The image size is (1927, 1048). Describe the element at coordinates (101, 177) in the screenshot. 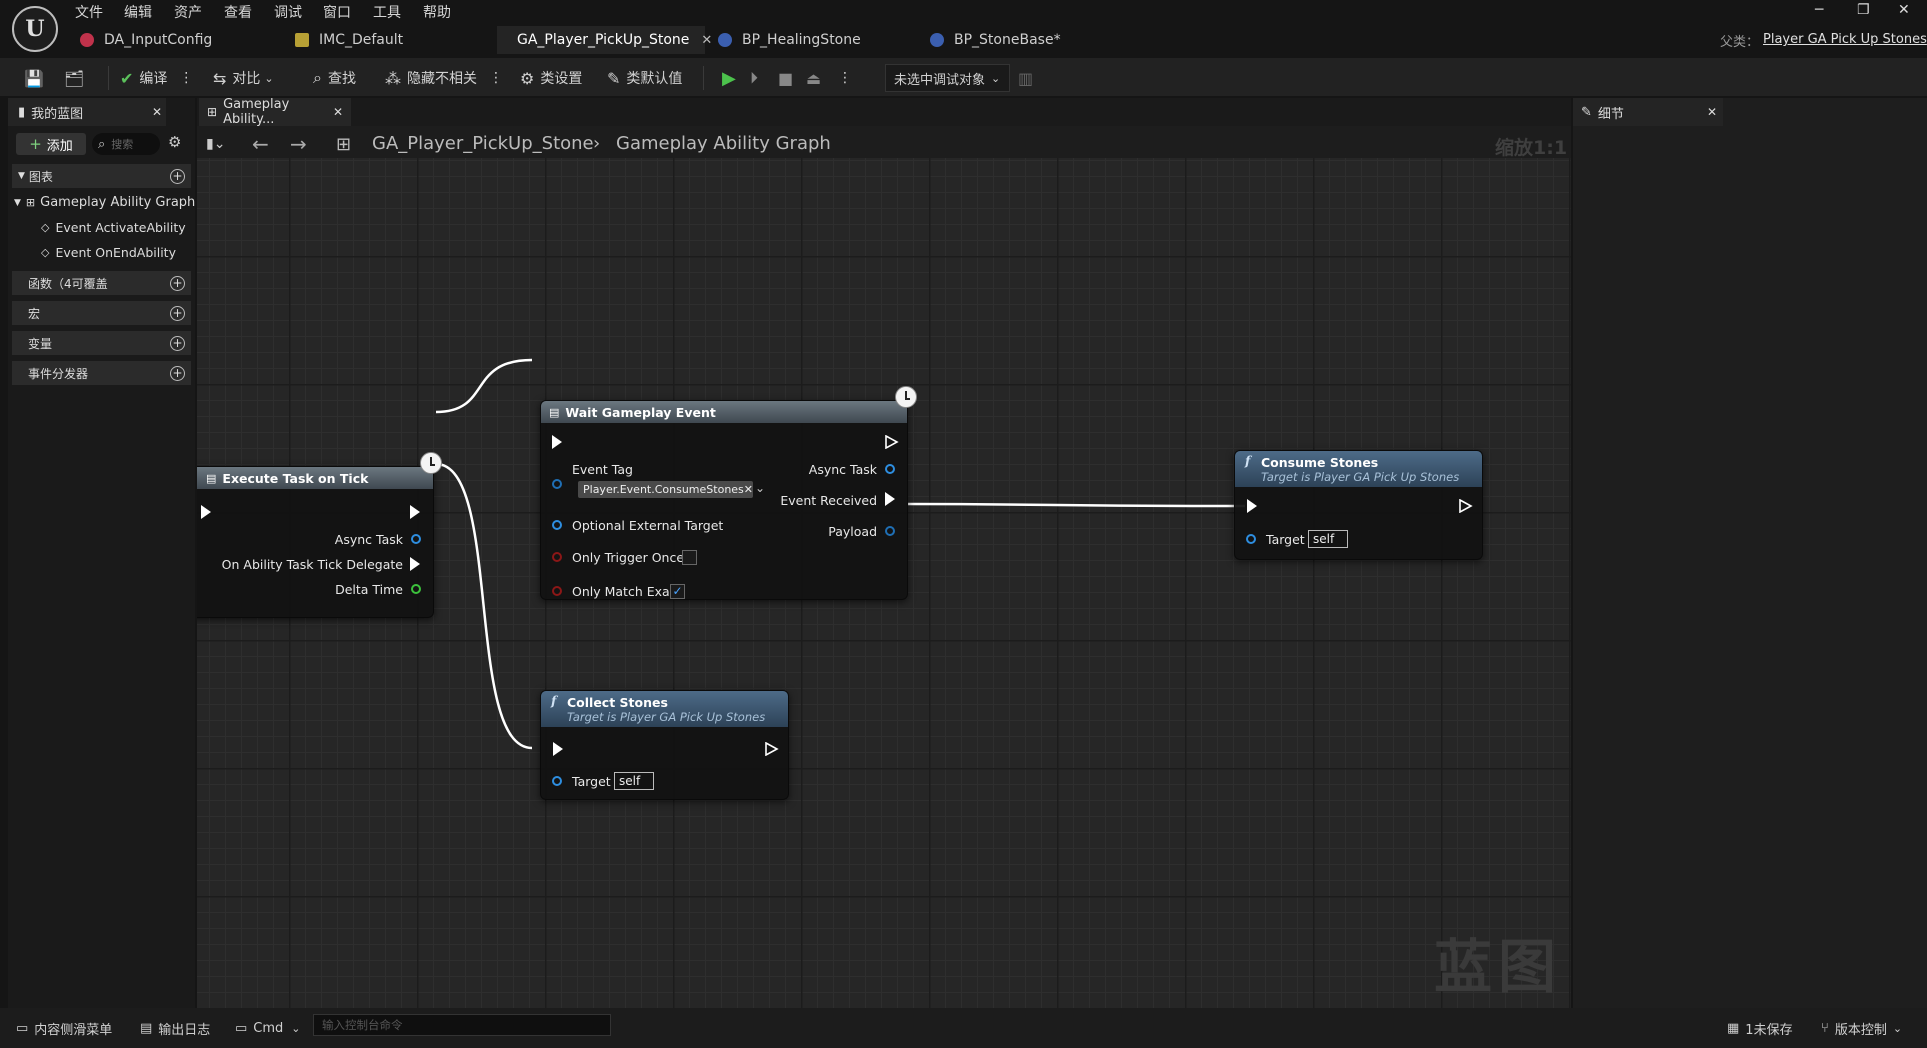

I see `section-graphs: ▼ 图表 +` at that location.